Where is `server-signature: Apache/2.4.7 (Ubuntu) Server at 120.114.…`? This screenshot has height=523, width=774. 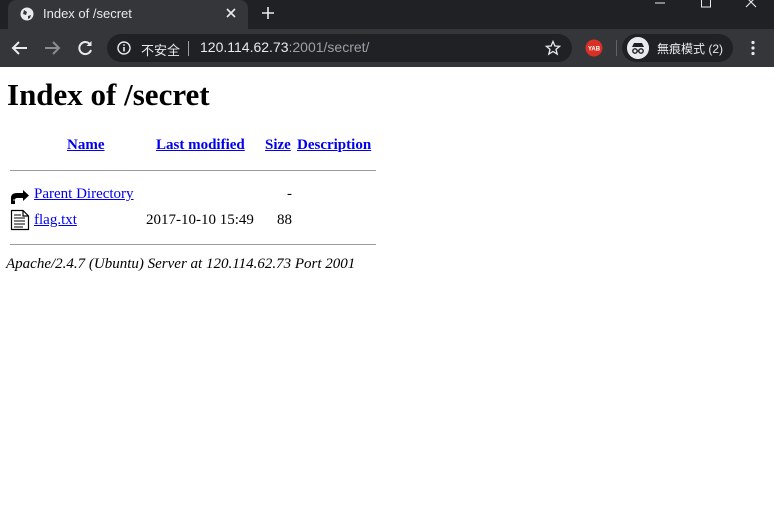 server-signature: Apache/2.4.7 (Ubuntu) Server at 120.114.… is located at coordinates (181, 264).